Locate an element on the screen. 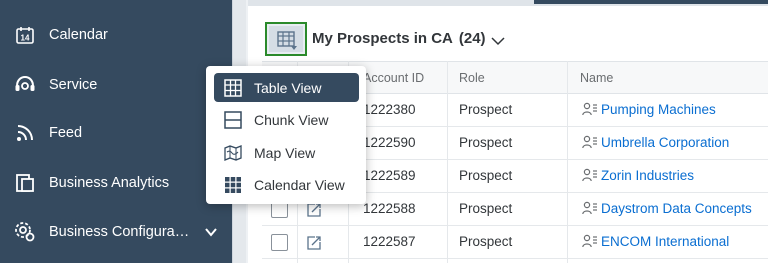  cell-name-link: Pumping Machines is located at coordinates (649, 109).